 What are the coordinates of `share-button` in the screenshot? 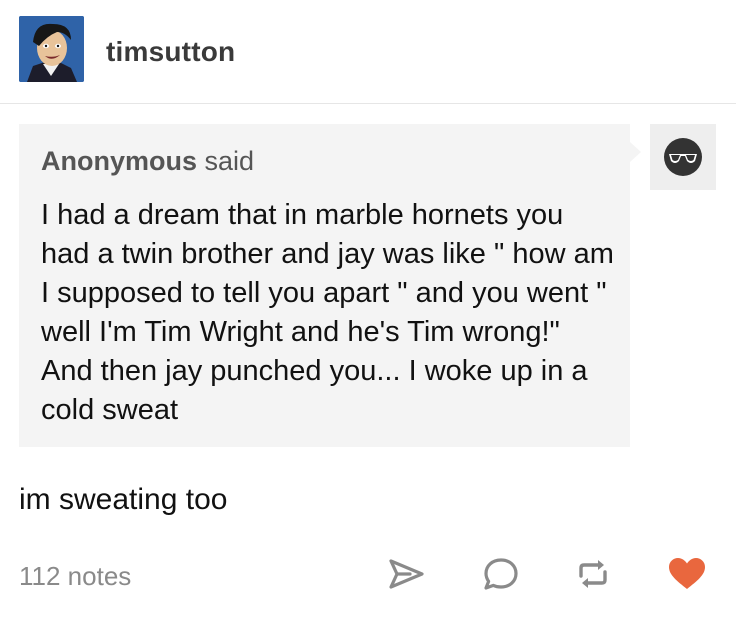 It's located at (407, 574).